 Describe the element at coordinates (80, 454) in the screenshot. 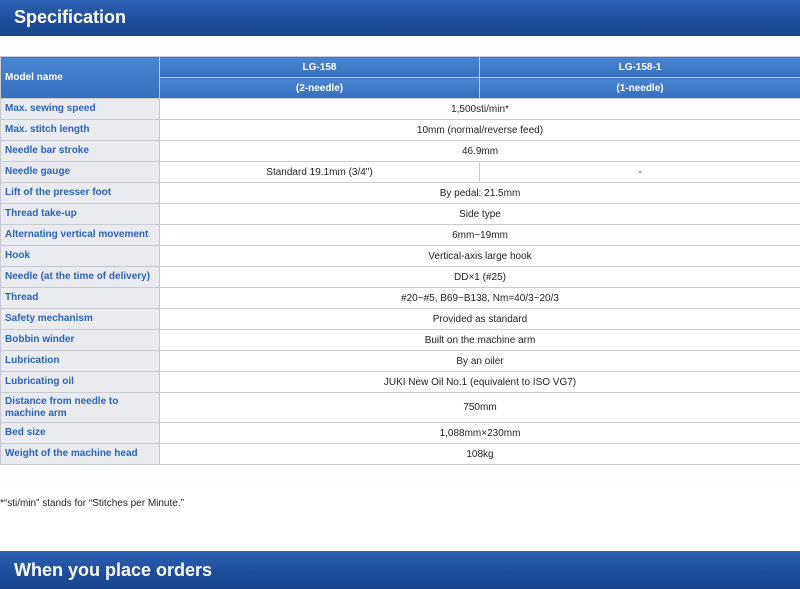

I see `row-label: Weight of the machine head` at that location.